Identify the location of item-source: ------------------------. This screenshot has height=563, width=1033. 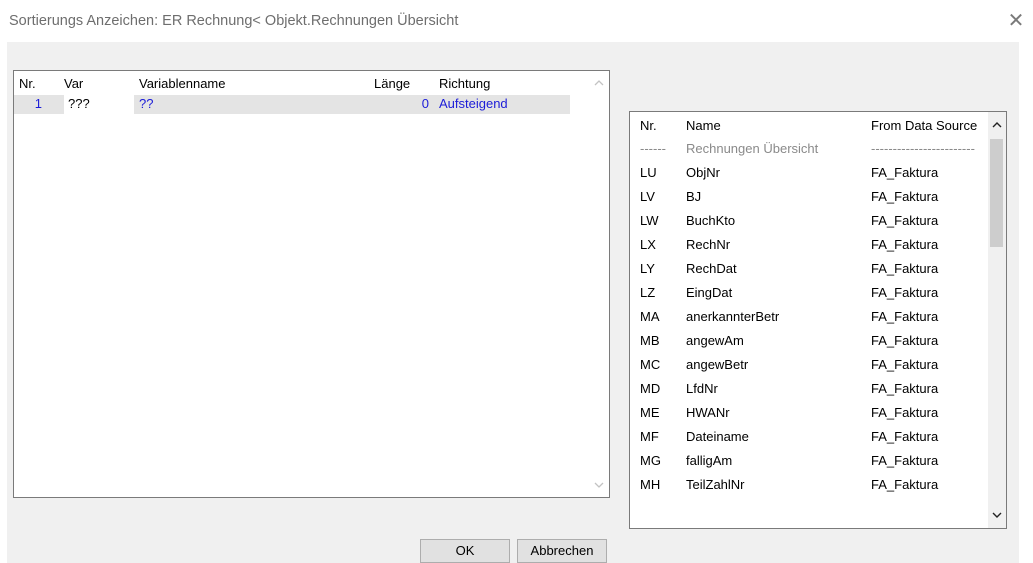
(923, 148).